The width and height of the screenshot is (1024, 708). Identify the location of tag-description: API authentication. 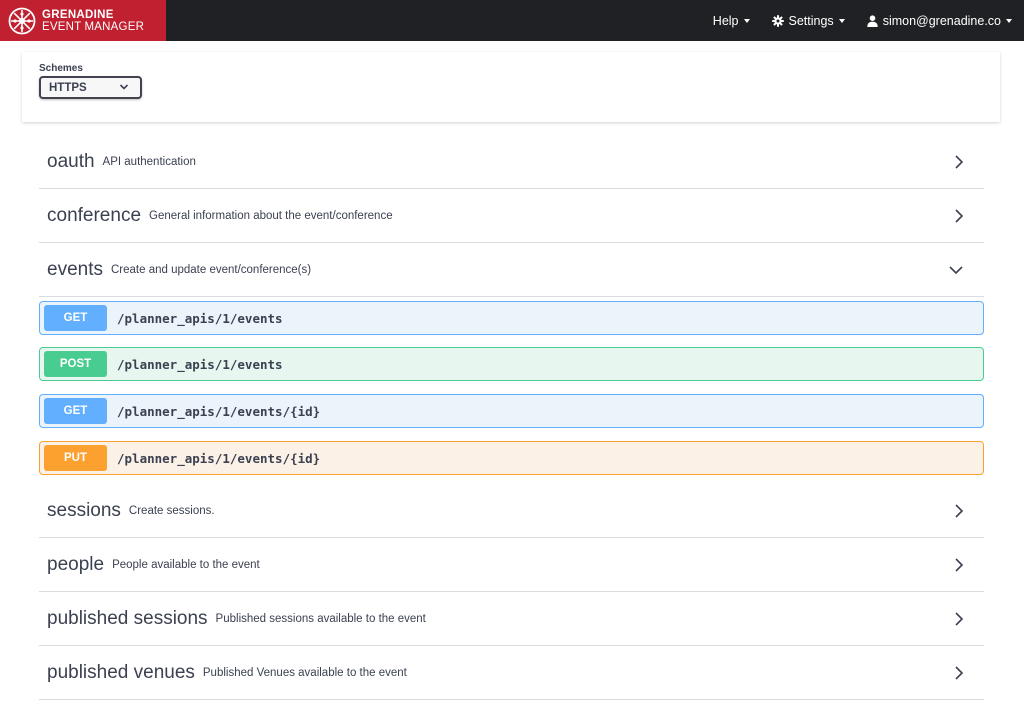
(149, 161).